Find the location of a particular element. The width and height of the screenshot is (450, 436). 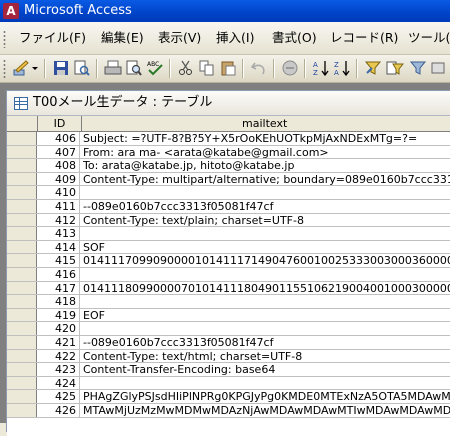

menu-grip-handle is located at coordinates (4, 39).